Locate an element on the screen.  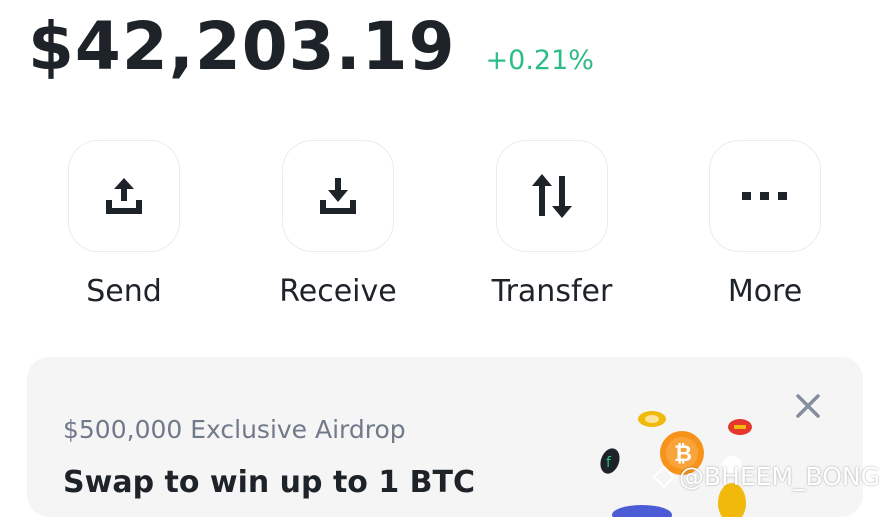
download-icon is located at coordinates (338, 196).